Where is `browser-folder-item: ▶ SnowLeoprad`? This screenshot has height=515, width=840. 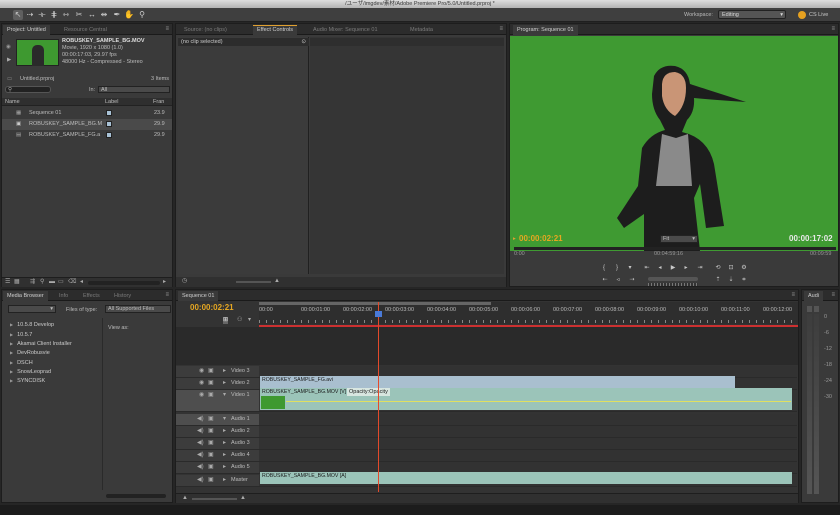 browser-folder-item: ▶ SnowLeoprad is located at coordinates (30, 372).